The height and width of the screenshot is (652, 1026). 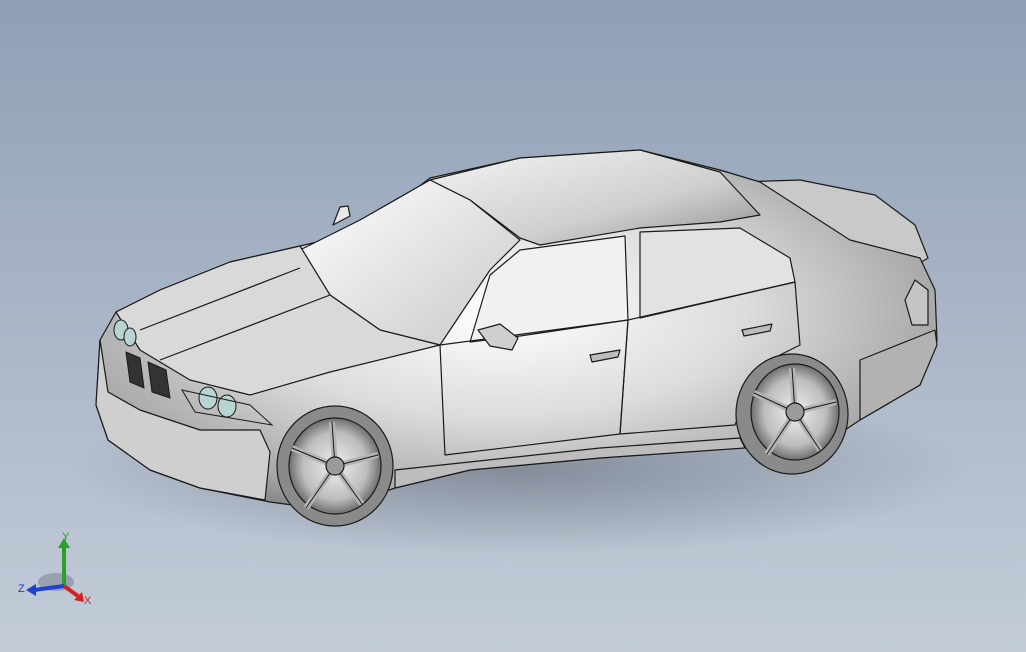 What do you see at coordinates (21, 589) in the screenshot?
I see `triad-z-label: Z` at bounding box center [21, 589].